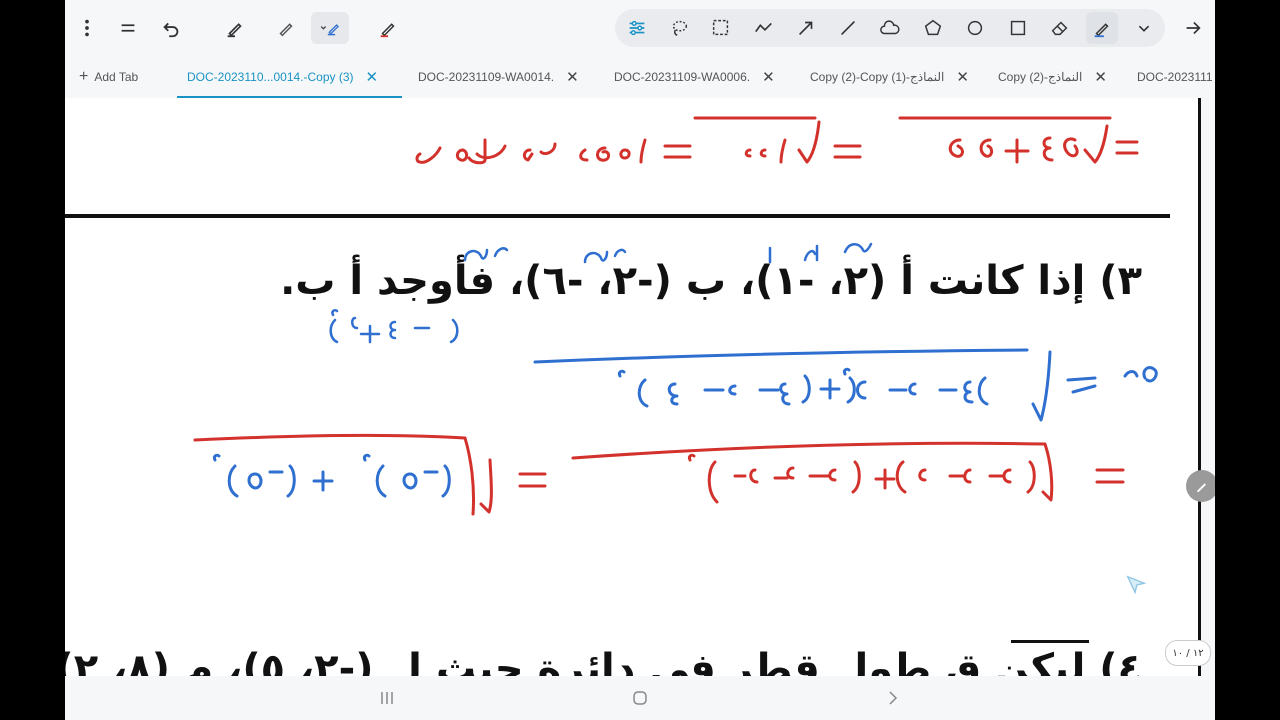  What do you see at coordinates (893, 698) in the screenshot?
I see `back-icon` at bounding box center [893, 698].